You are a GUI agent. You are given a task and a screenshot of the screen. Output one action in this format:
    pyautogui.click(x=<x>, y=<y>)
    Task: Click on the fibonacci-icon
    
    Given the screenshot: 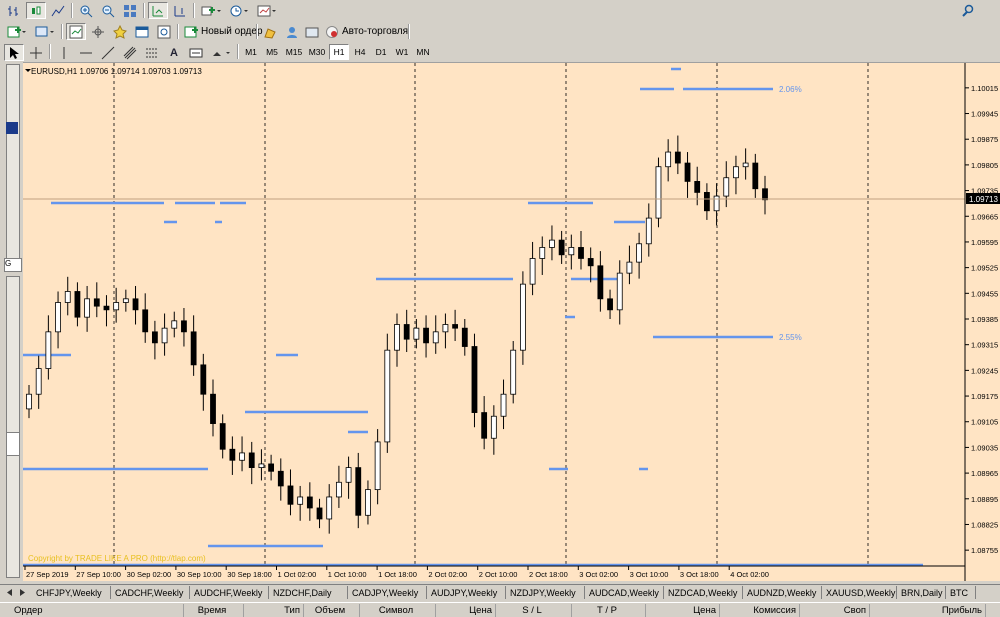 What is the action you would take?
    pyautogui.click(x=152, y=52)
    